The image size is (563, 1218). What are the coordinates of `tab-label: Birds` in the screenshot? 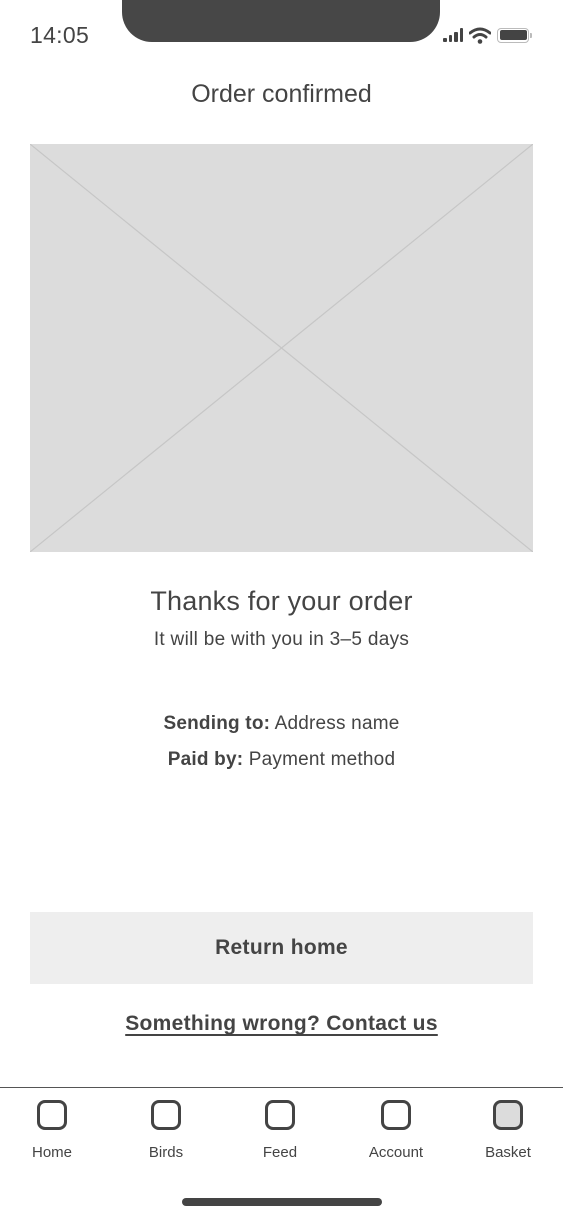 It's located at (166, 1152).